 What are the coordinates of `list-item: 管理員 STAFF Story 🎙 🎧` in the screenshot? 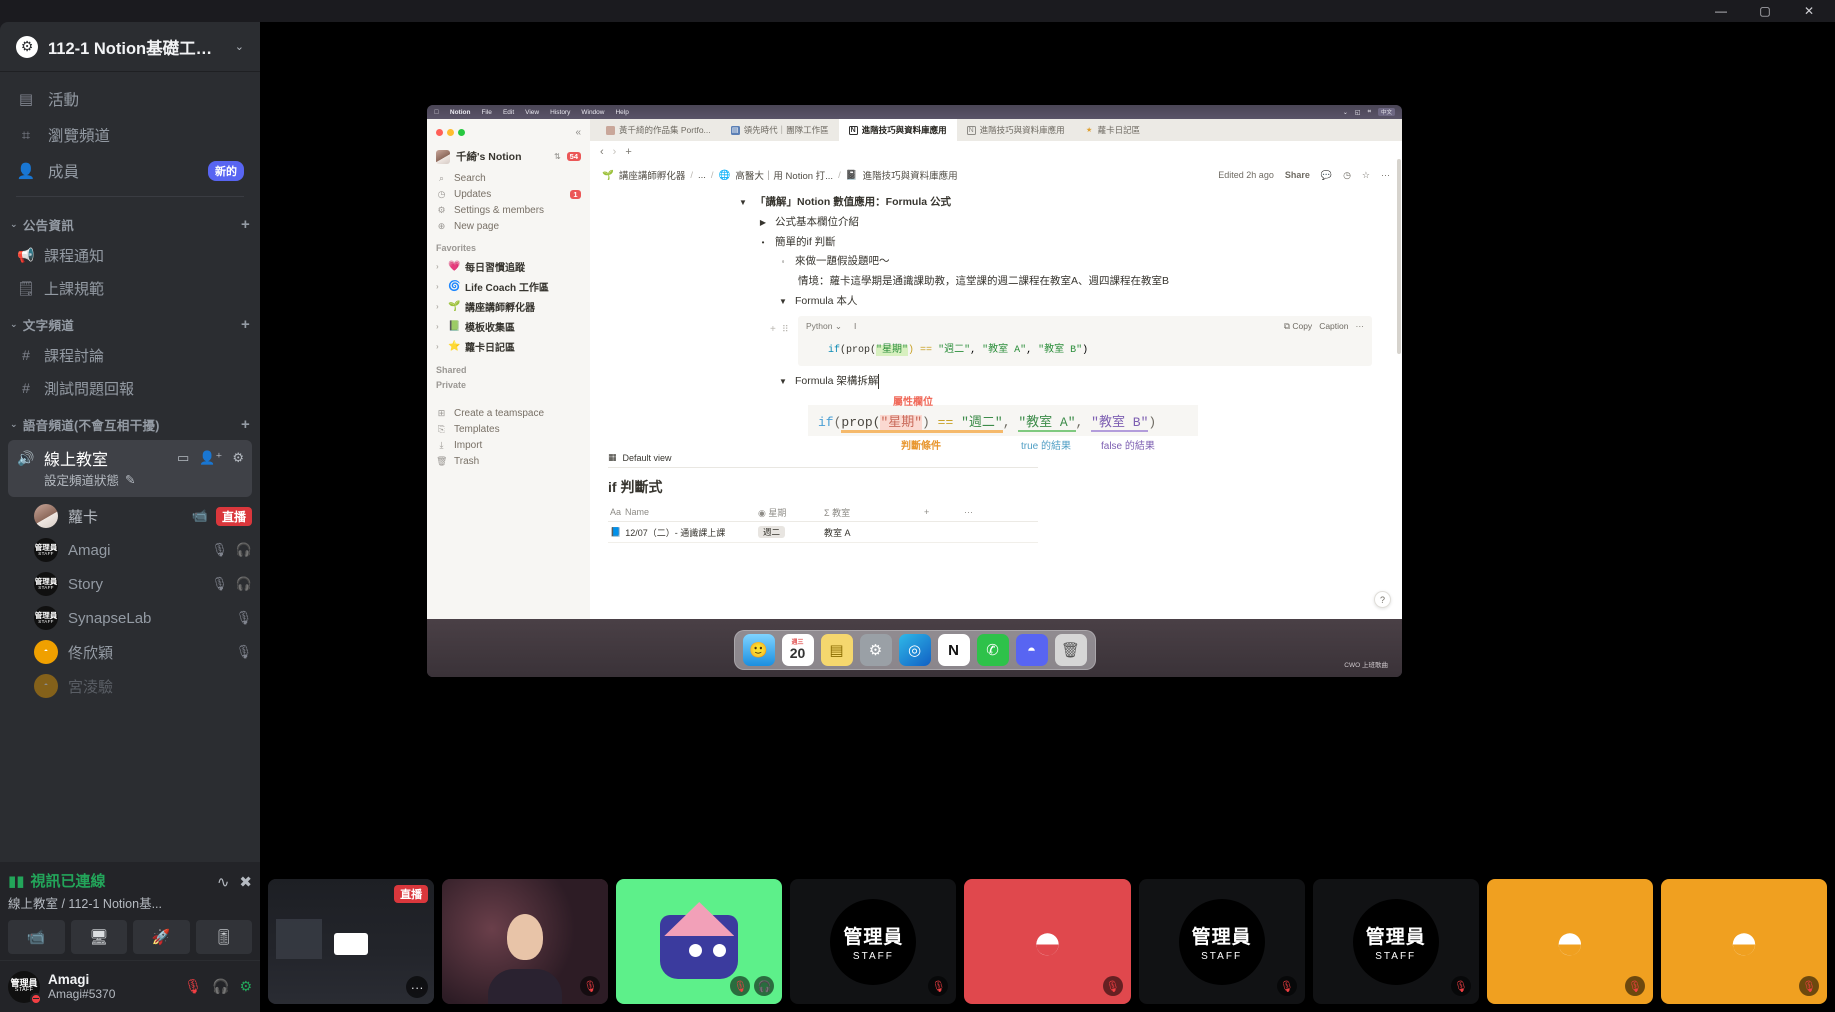 It's located at (130, 584).